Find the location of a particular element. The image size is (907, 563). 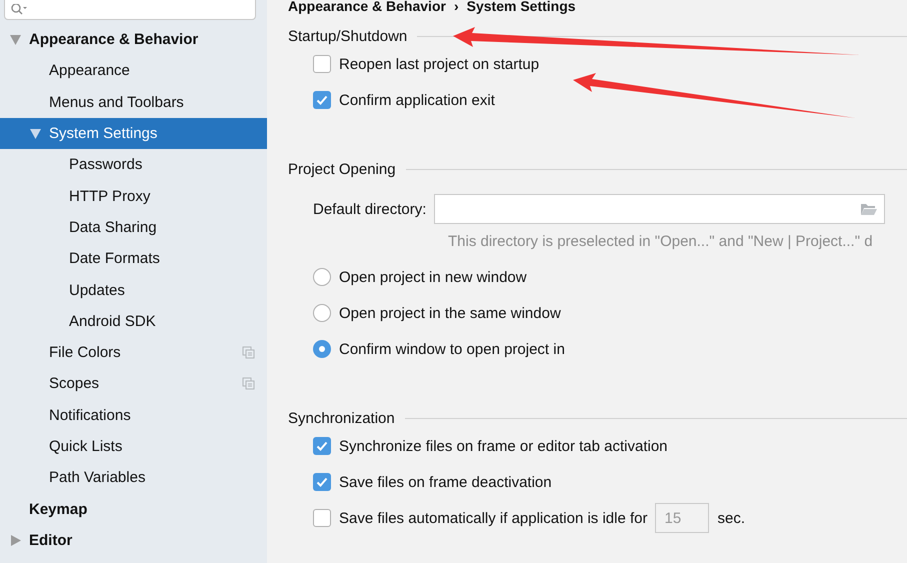

search-field is located at coordinates (130, 10).